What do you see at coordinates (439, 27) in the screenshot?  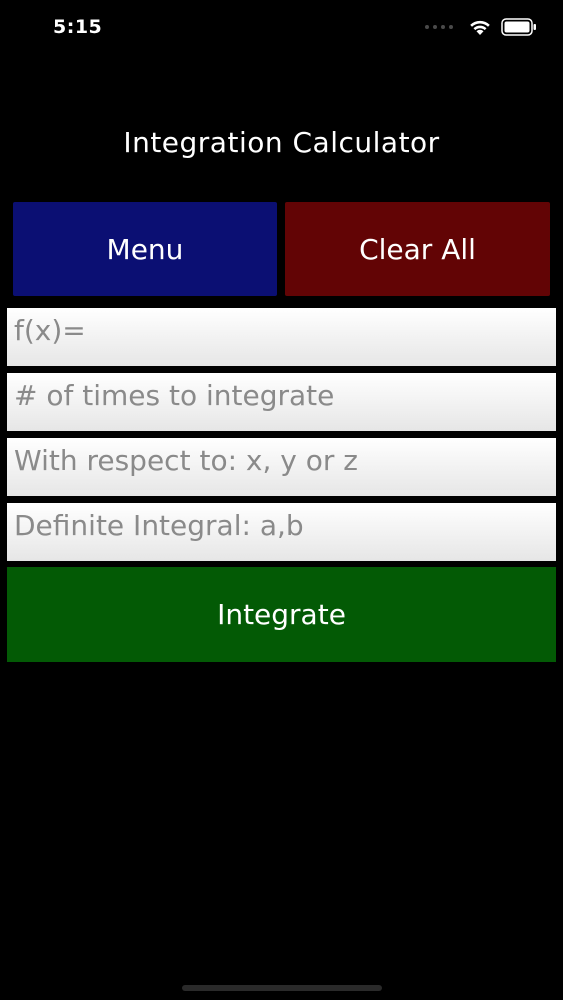 I see `signal-dots-icon` at bounding box center [439, 27].